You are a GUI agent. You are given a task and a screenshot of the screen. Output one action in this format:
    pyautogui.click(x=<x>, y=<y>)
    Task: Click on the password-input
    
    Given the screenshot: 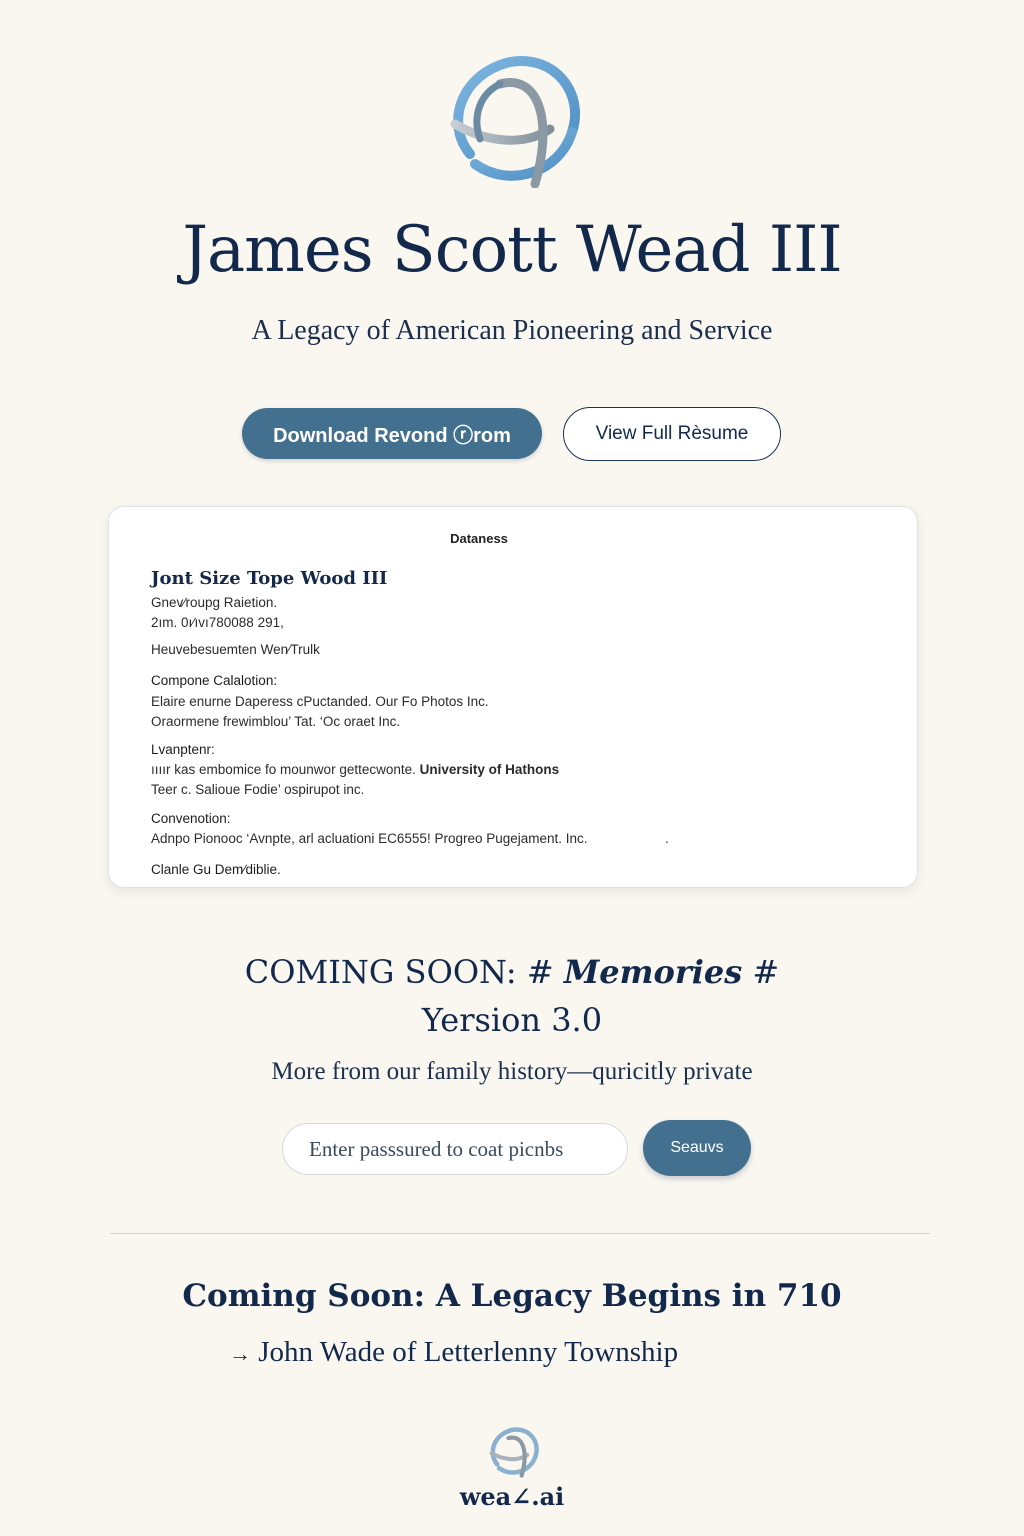 What is the action you would take?
    pyautogui.click(x=455, y=1149)
    